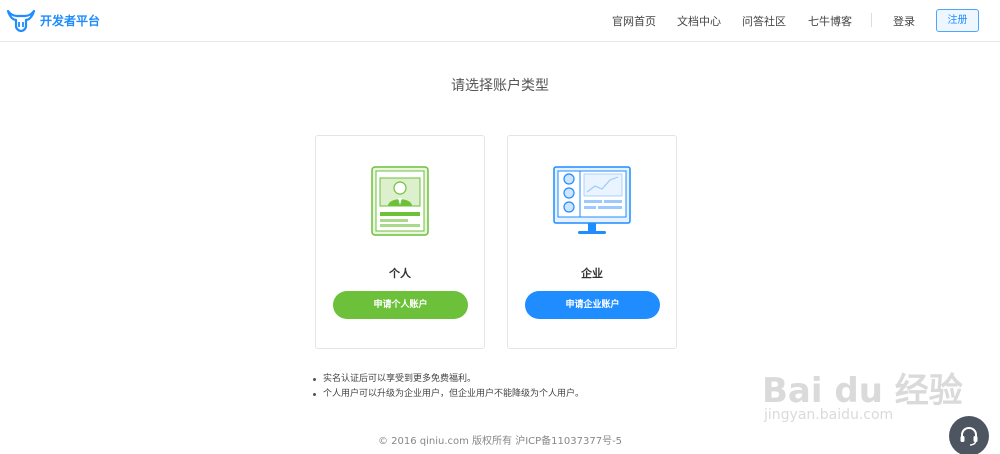  Describe the element at coordinates (500, 21) in the screenshot. I see `top-navbar: 开发者平台 官网首页 文档中心 问答社区 七牛博客 登录 注册` at that location.